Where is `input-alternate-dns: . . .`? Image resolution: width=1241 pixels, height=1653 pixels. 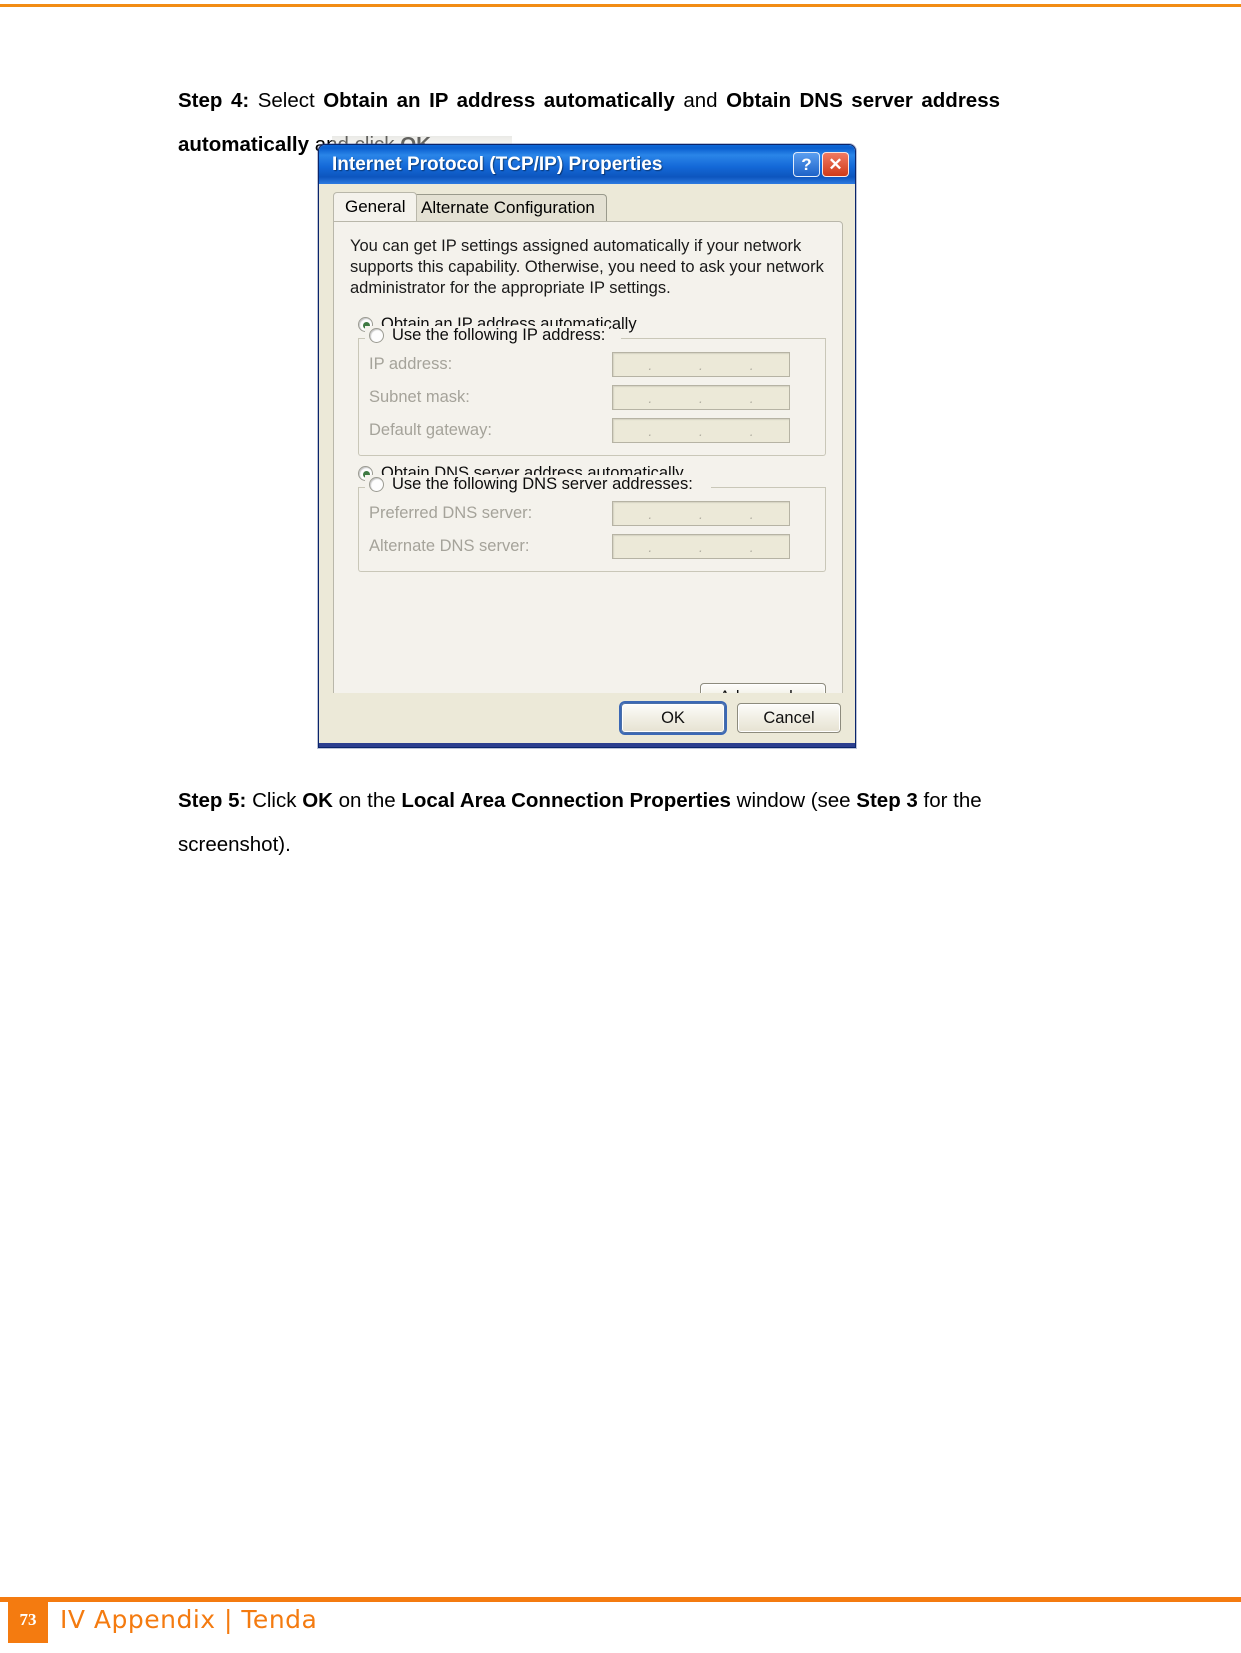 input-alternate-dns: . . . is located at coordinates (701, 546).